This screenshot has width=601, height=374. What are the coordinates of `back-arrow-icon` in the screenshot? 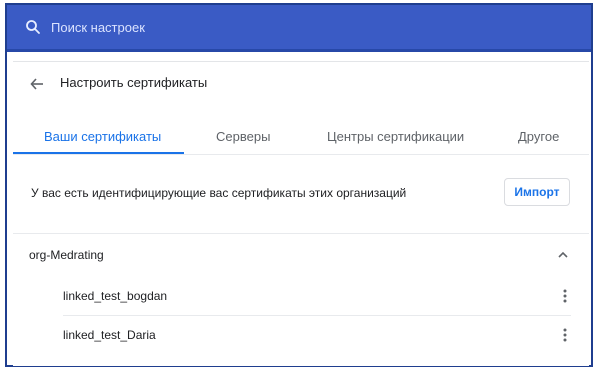 It's located at (37, 84).